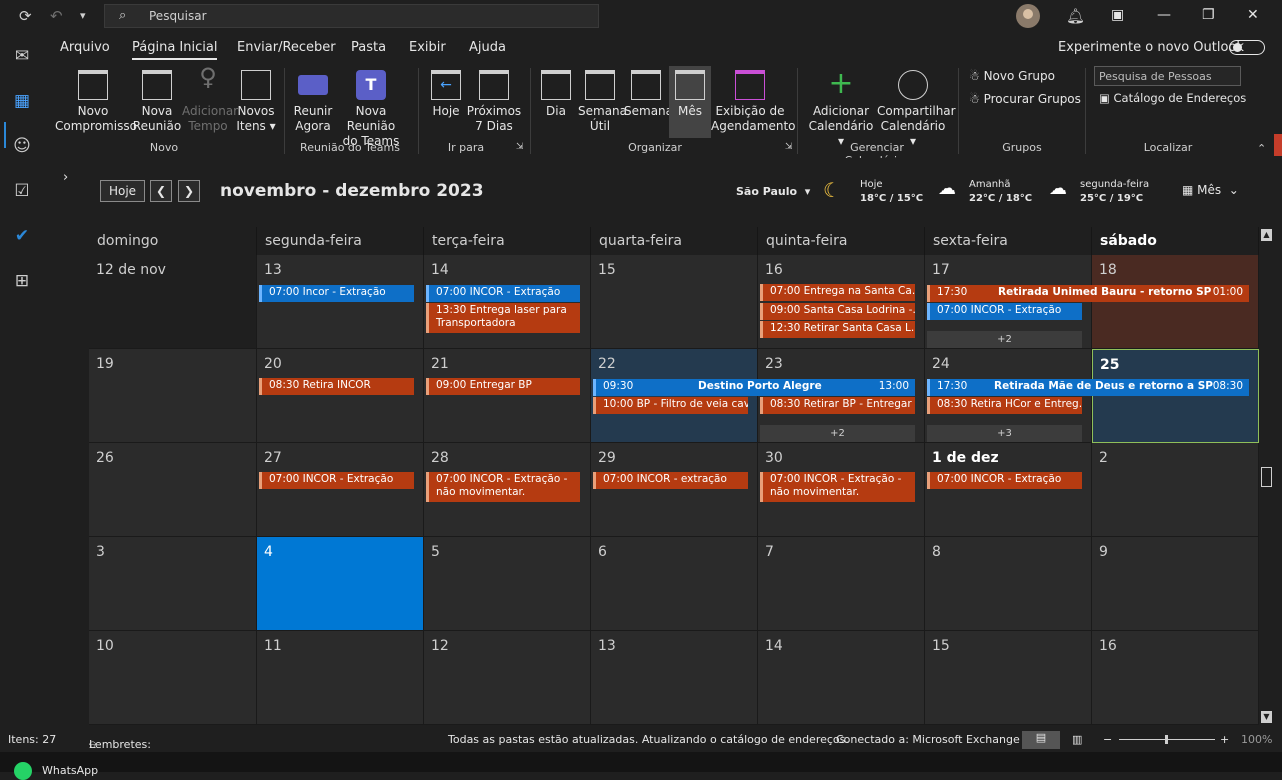 The height and width of the screenshot is (780, 1282). What do you see at coordinates (340, 678) in the screenshot?
I see `day-cell: 11` at bounding box center [340, 678].